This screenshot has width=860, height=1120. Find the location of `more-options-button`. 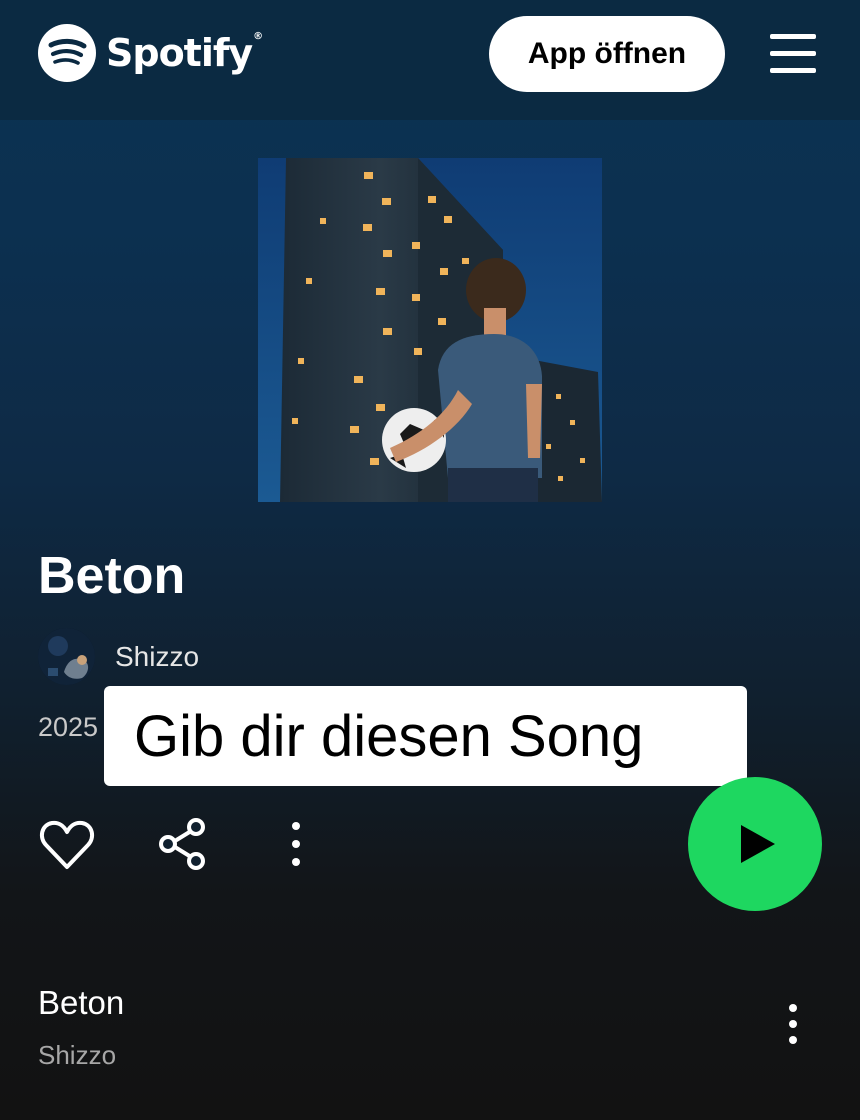

more-options-button is located at coordinates (296, 844).